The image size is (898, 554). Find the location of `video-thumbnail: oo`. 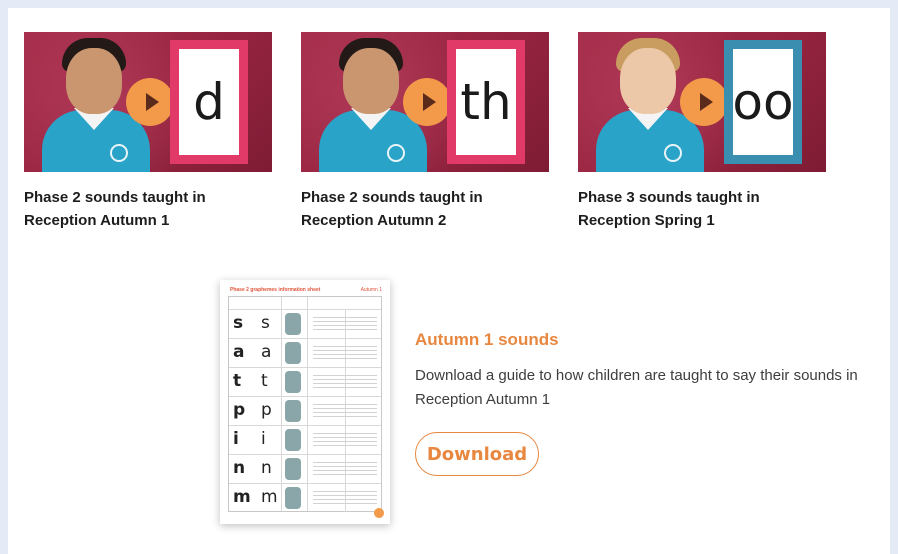

video-thumbnail: oo is located at coordinates (702, 102).